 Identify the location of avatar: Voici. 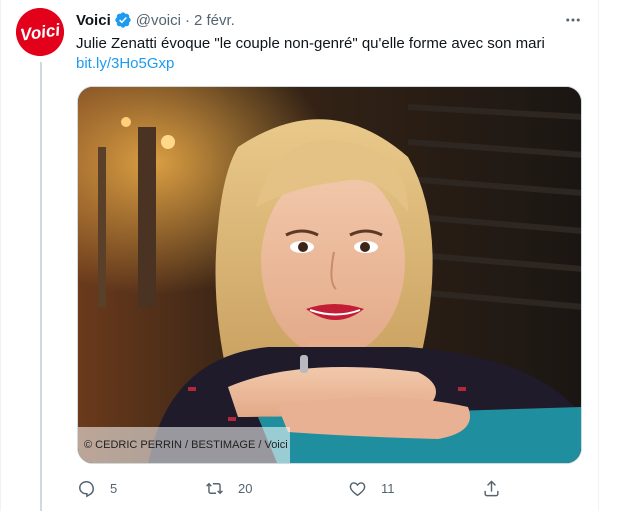
(40, 32).